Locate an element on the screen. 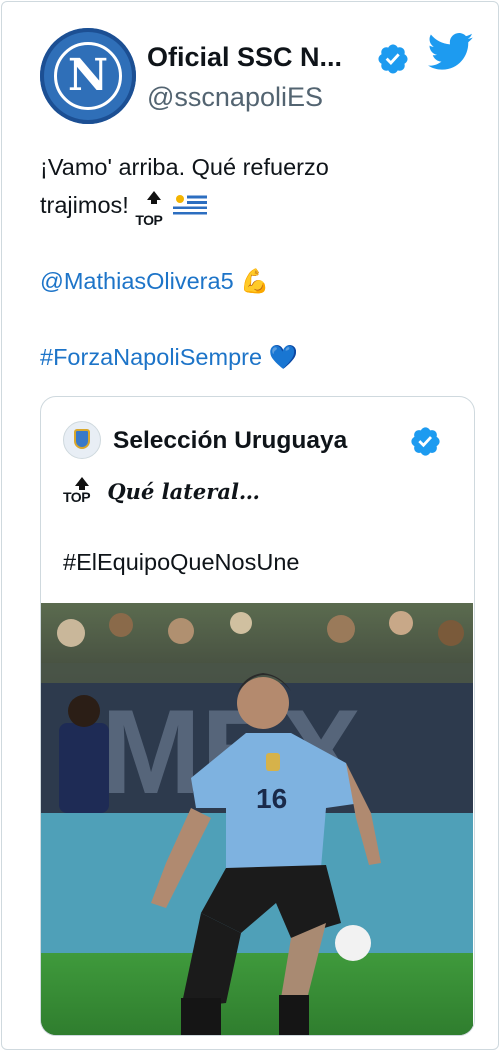 Image resolution: width=502 pixels, height=1052 pixels. author-handle: @sscnapoliES is located at coordinates (235, 97).